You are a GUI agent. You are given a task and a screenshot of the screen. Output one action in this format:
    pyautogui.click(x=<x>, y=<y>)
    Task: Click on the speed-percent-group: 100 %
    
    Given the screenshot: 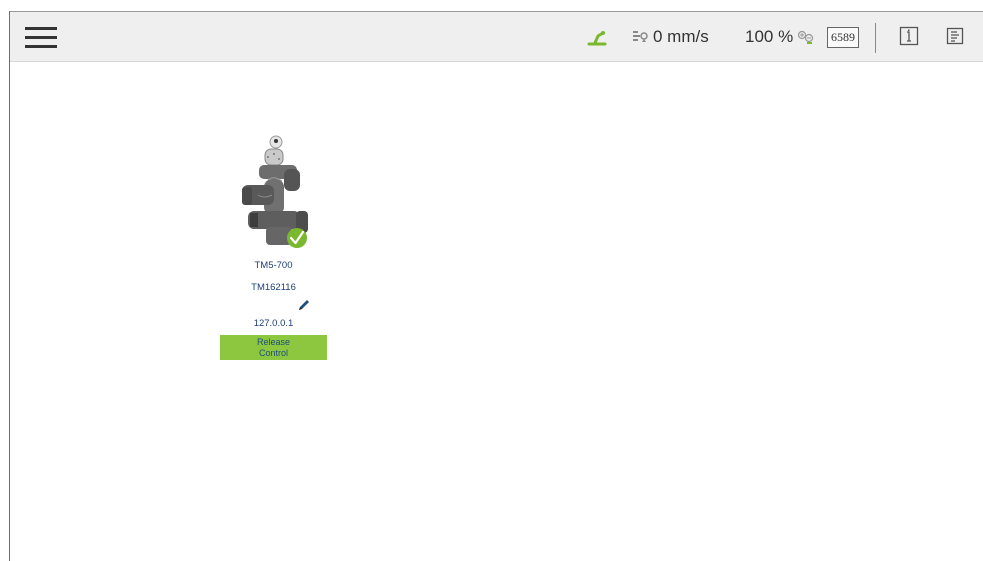 What is the action you would take?
    pyautogui.click(x=780, y=37)
    